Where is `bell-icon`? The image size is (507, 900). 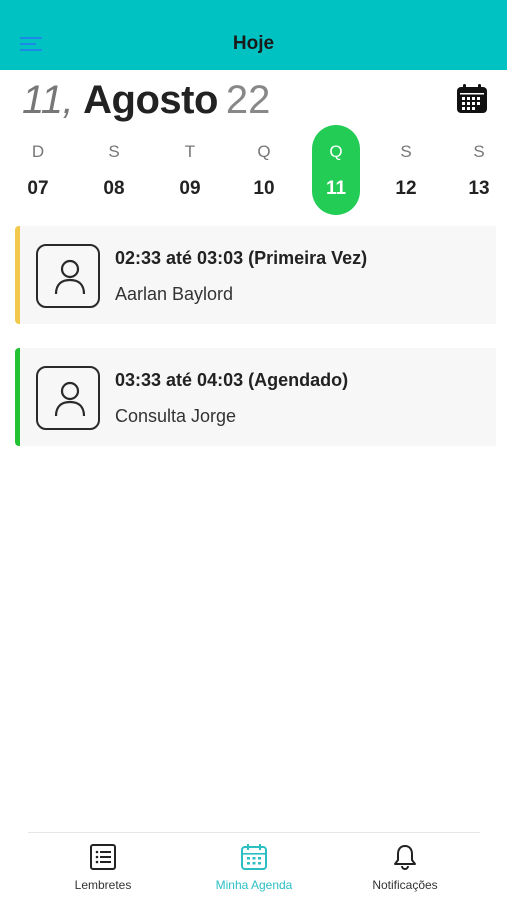
bell-icon is located at coordinates (405, 857).